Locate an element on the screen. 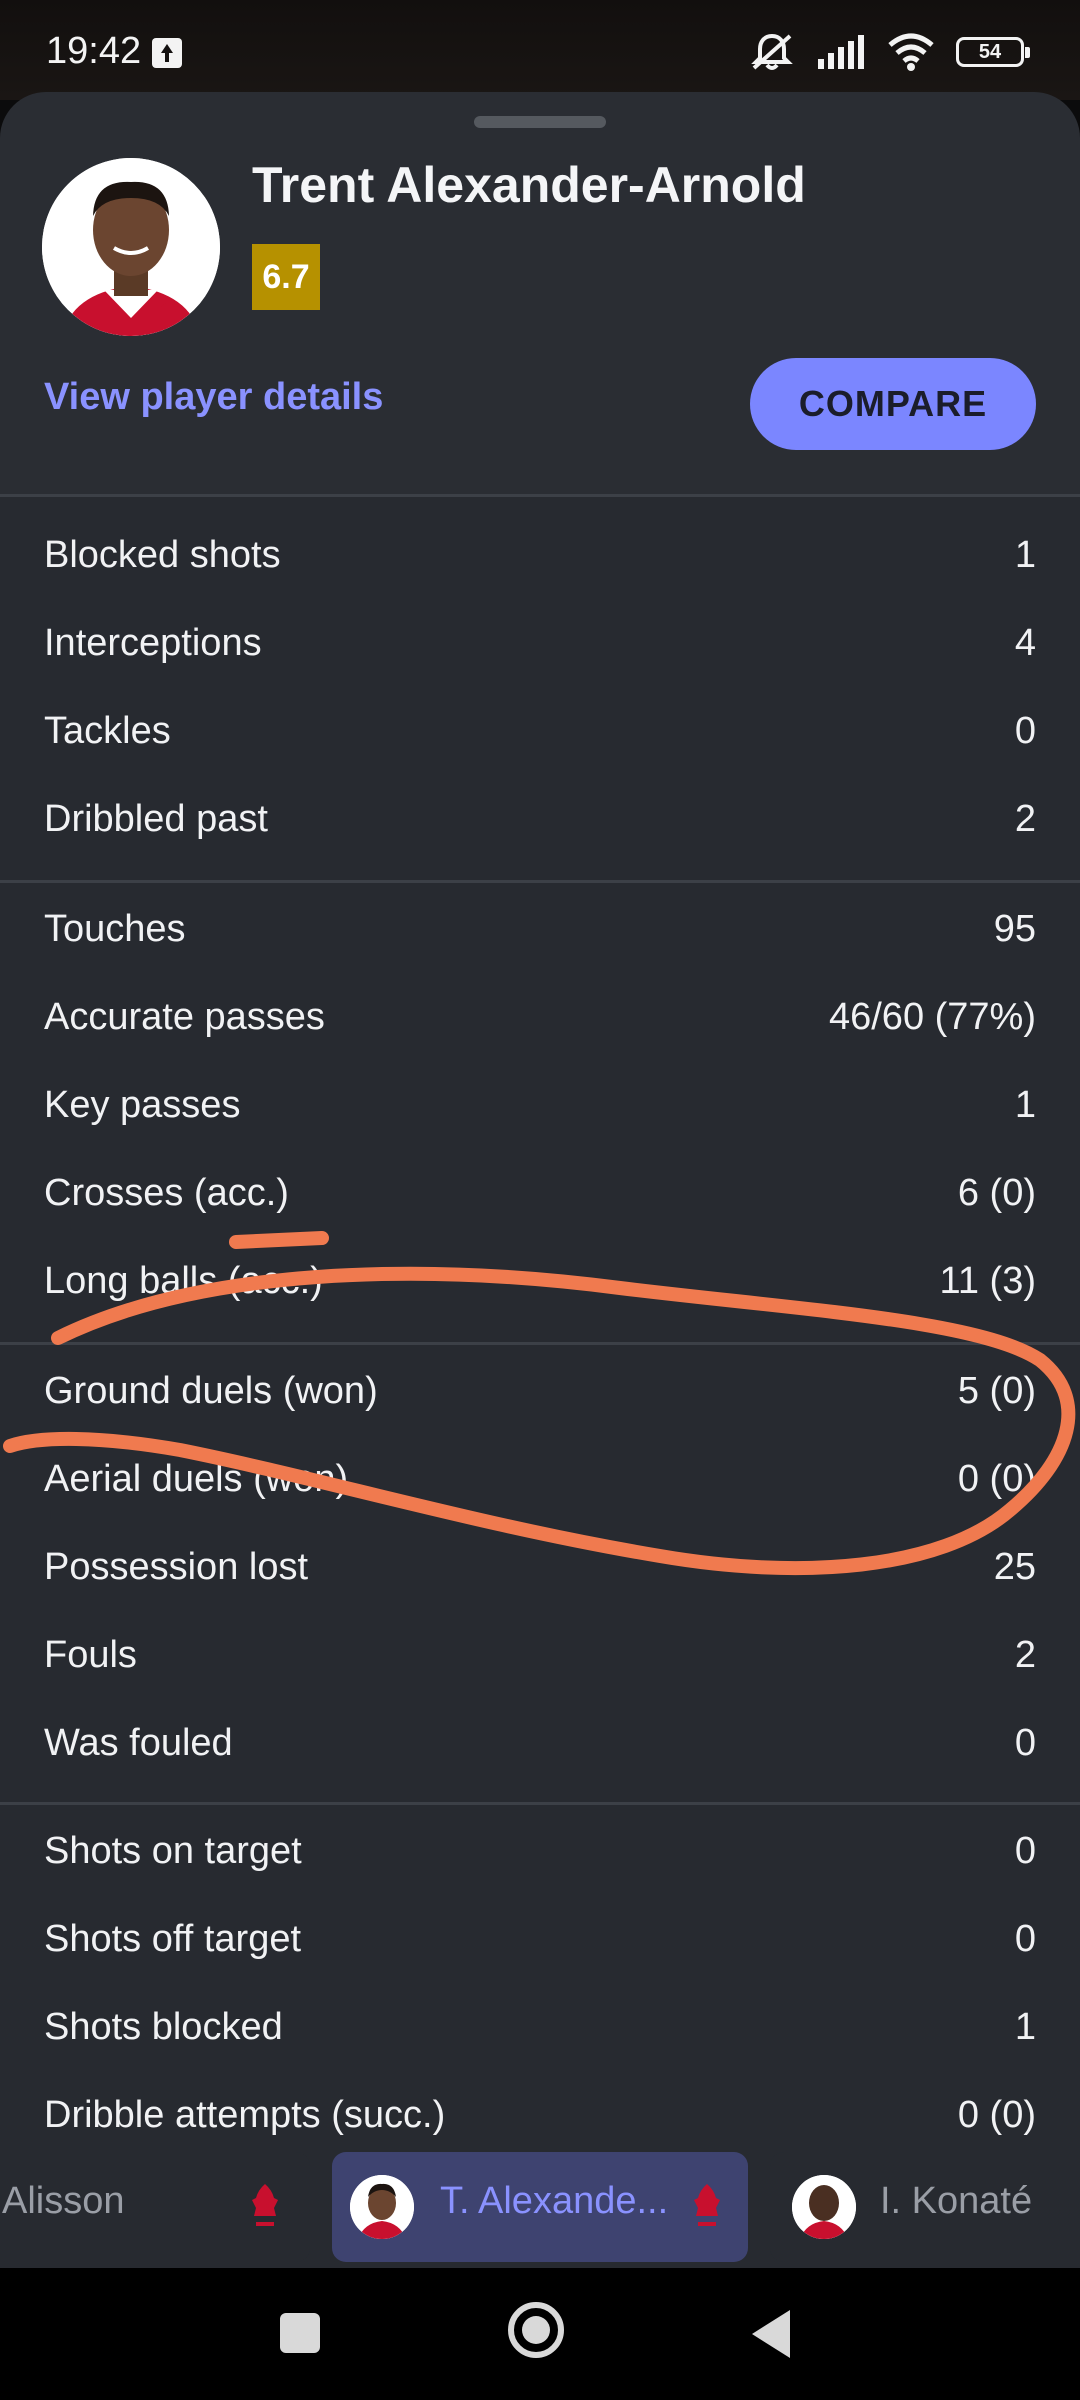 This screenshot has height=2400, width=1080. stat-row: Crosses (acc.) 6 (0) is located at coordinates (540, 1194).